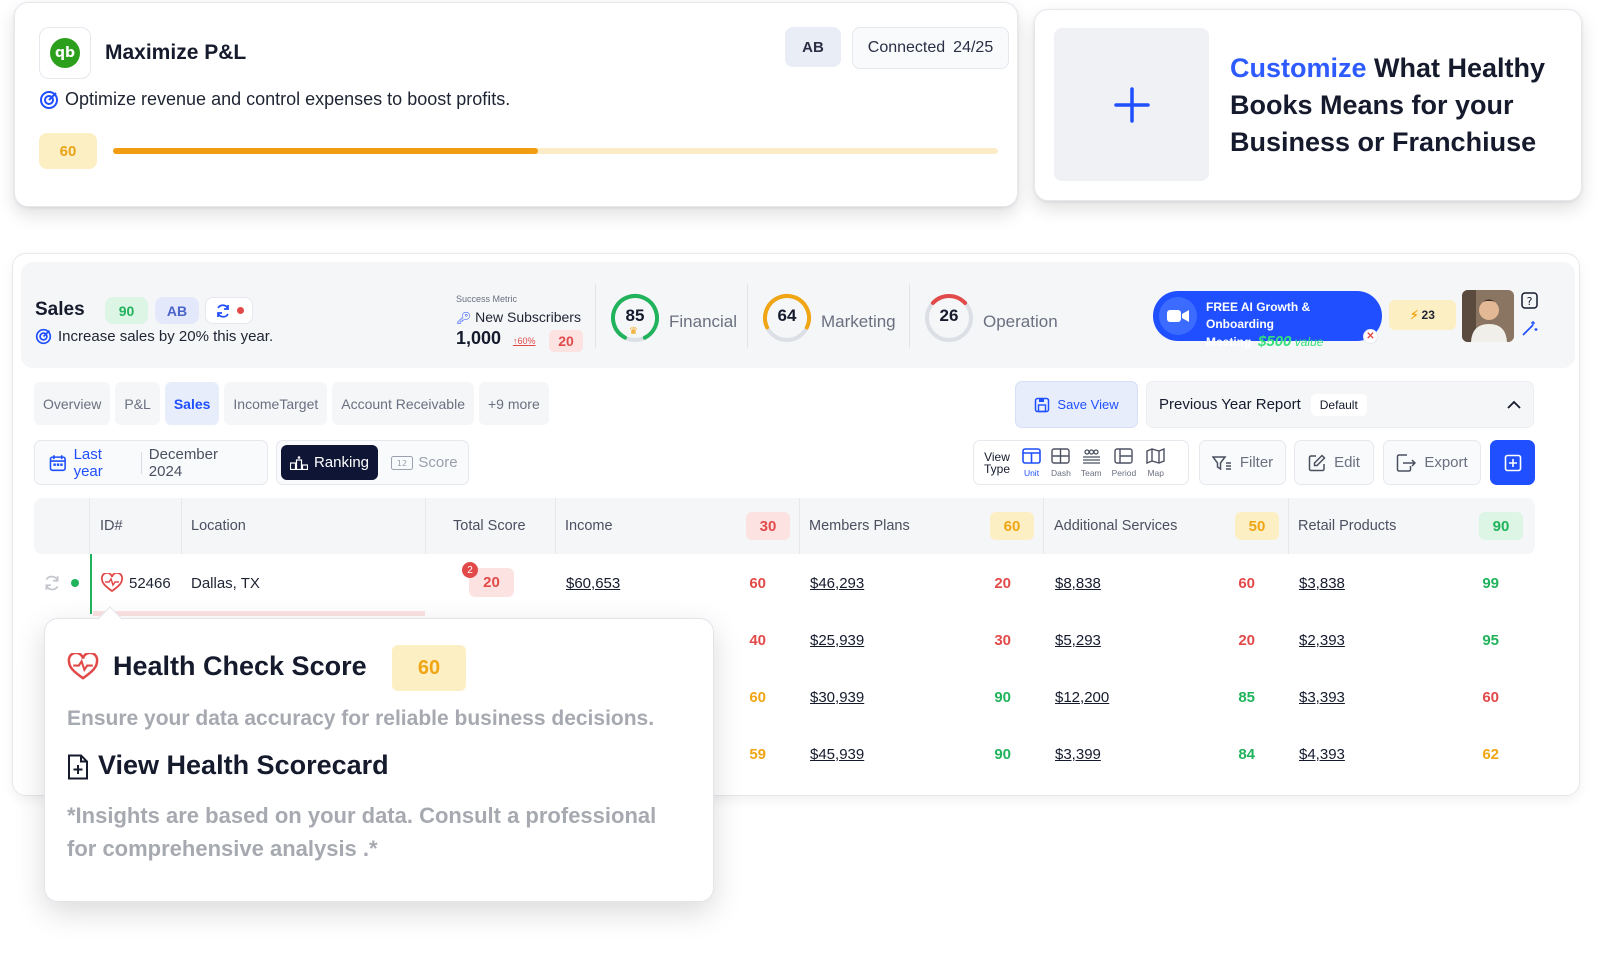  Describe the element at coordinates (1242, 462) in the screenshot. I see `filter-button: Filter` at that location.